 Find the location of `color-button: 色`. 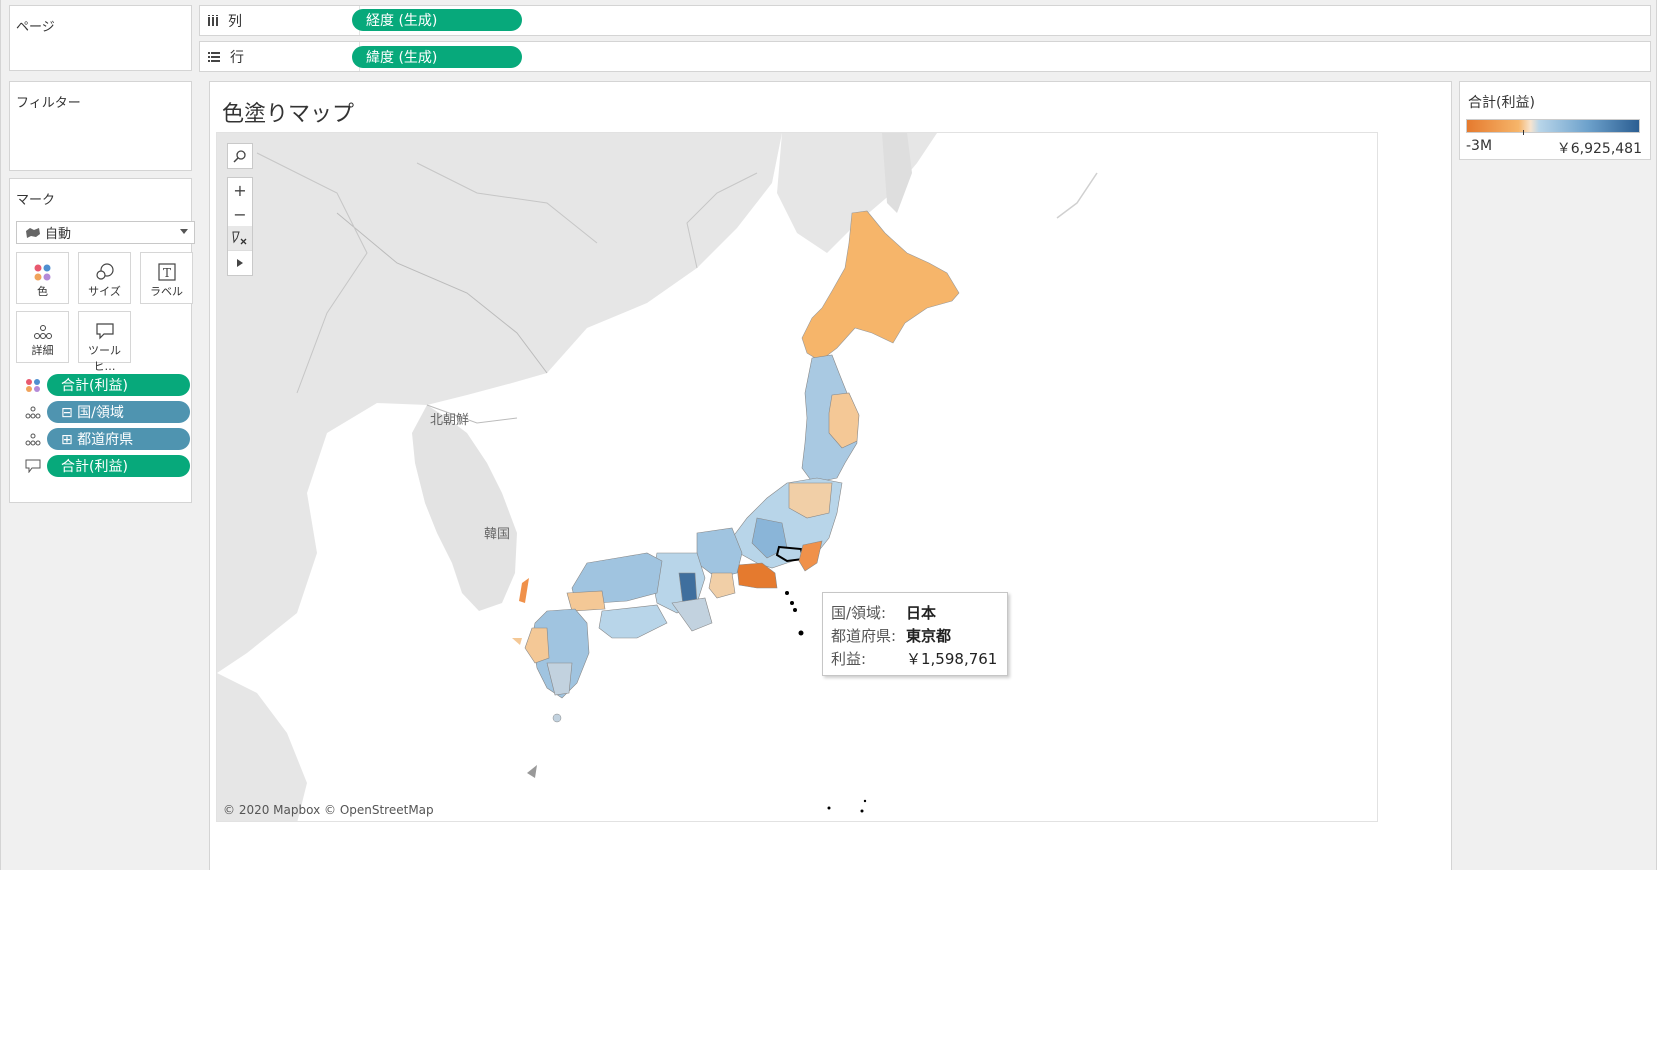

color-button: 色 is located at coordinates (42, 278).